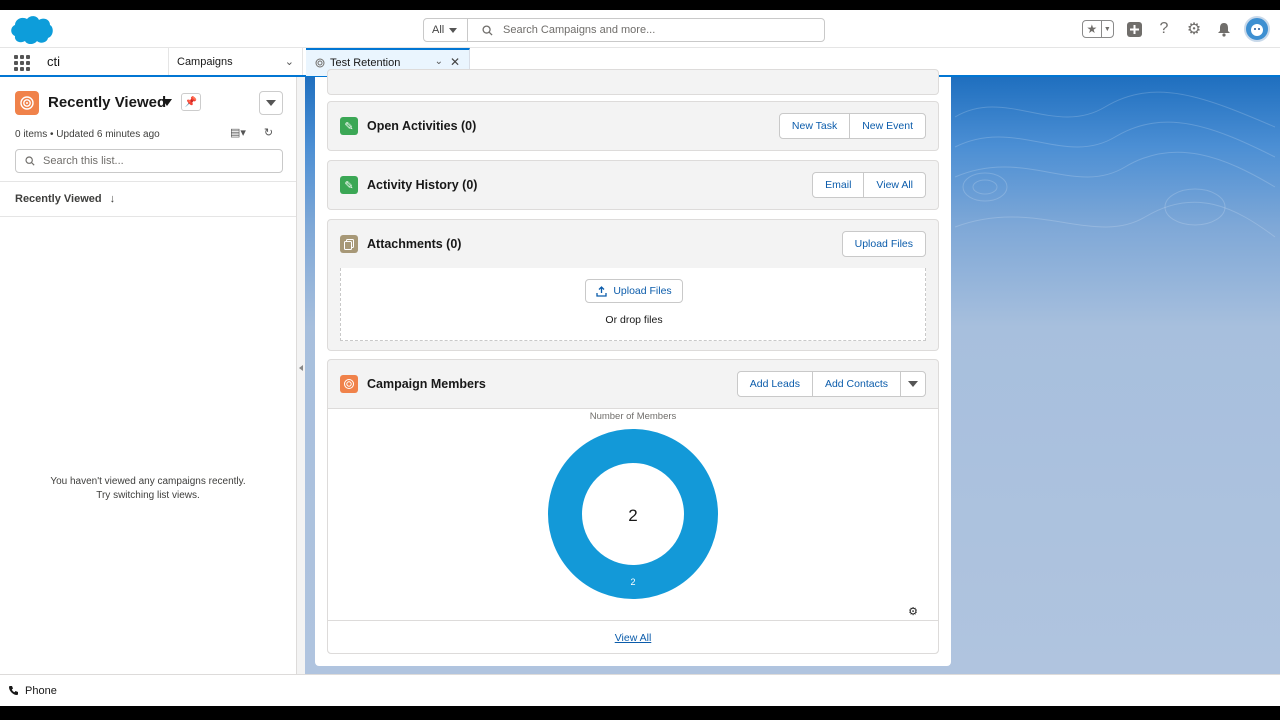 The height and width of the screenshot is (720, 1280). I want to click on button-group: Email View All, so click(869, 185).